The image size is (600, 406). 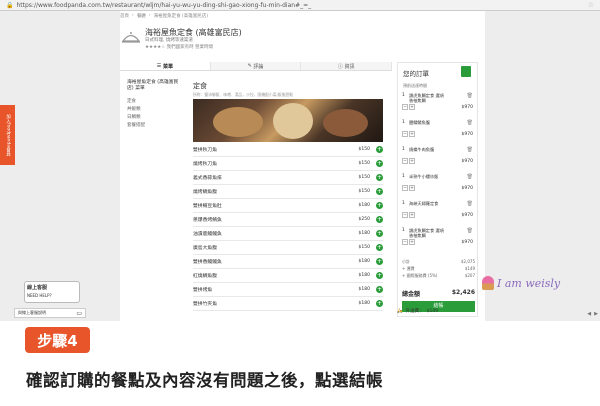 I want to click on menu-item: 雙拼秋刀魚 $150 +, so click(x=288, y=150).